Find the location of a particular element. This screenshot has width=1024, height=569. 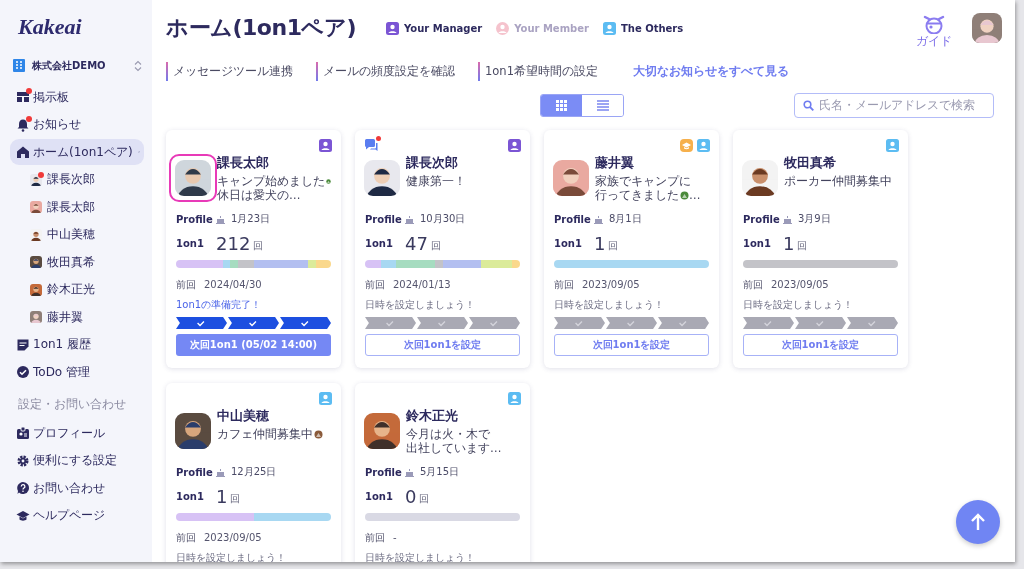

grid-icon is located at coordinates (561, 105).